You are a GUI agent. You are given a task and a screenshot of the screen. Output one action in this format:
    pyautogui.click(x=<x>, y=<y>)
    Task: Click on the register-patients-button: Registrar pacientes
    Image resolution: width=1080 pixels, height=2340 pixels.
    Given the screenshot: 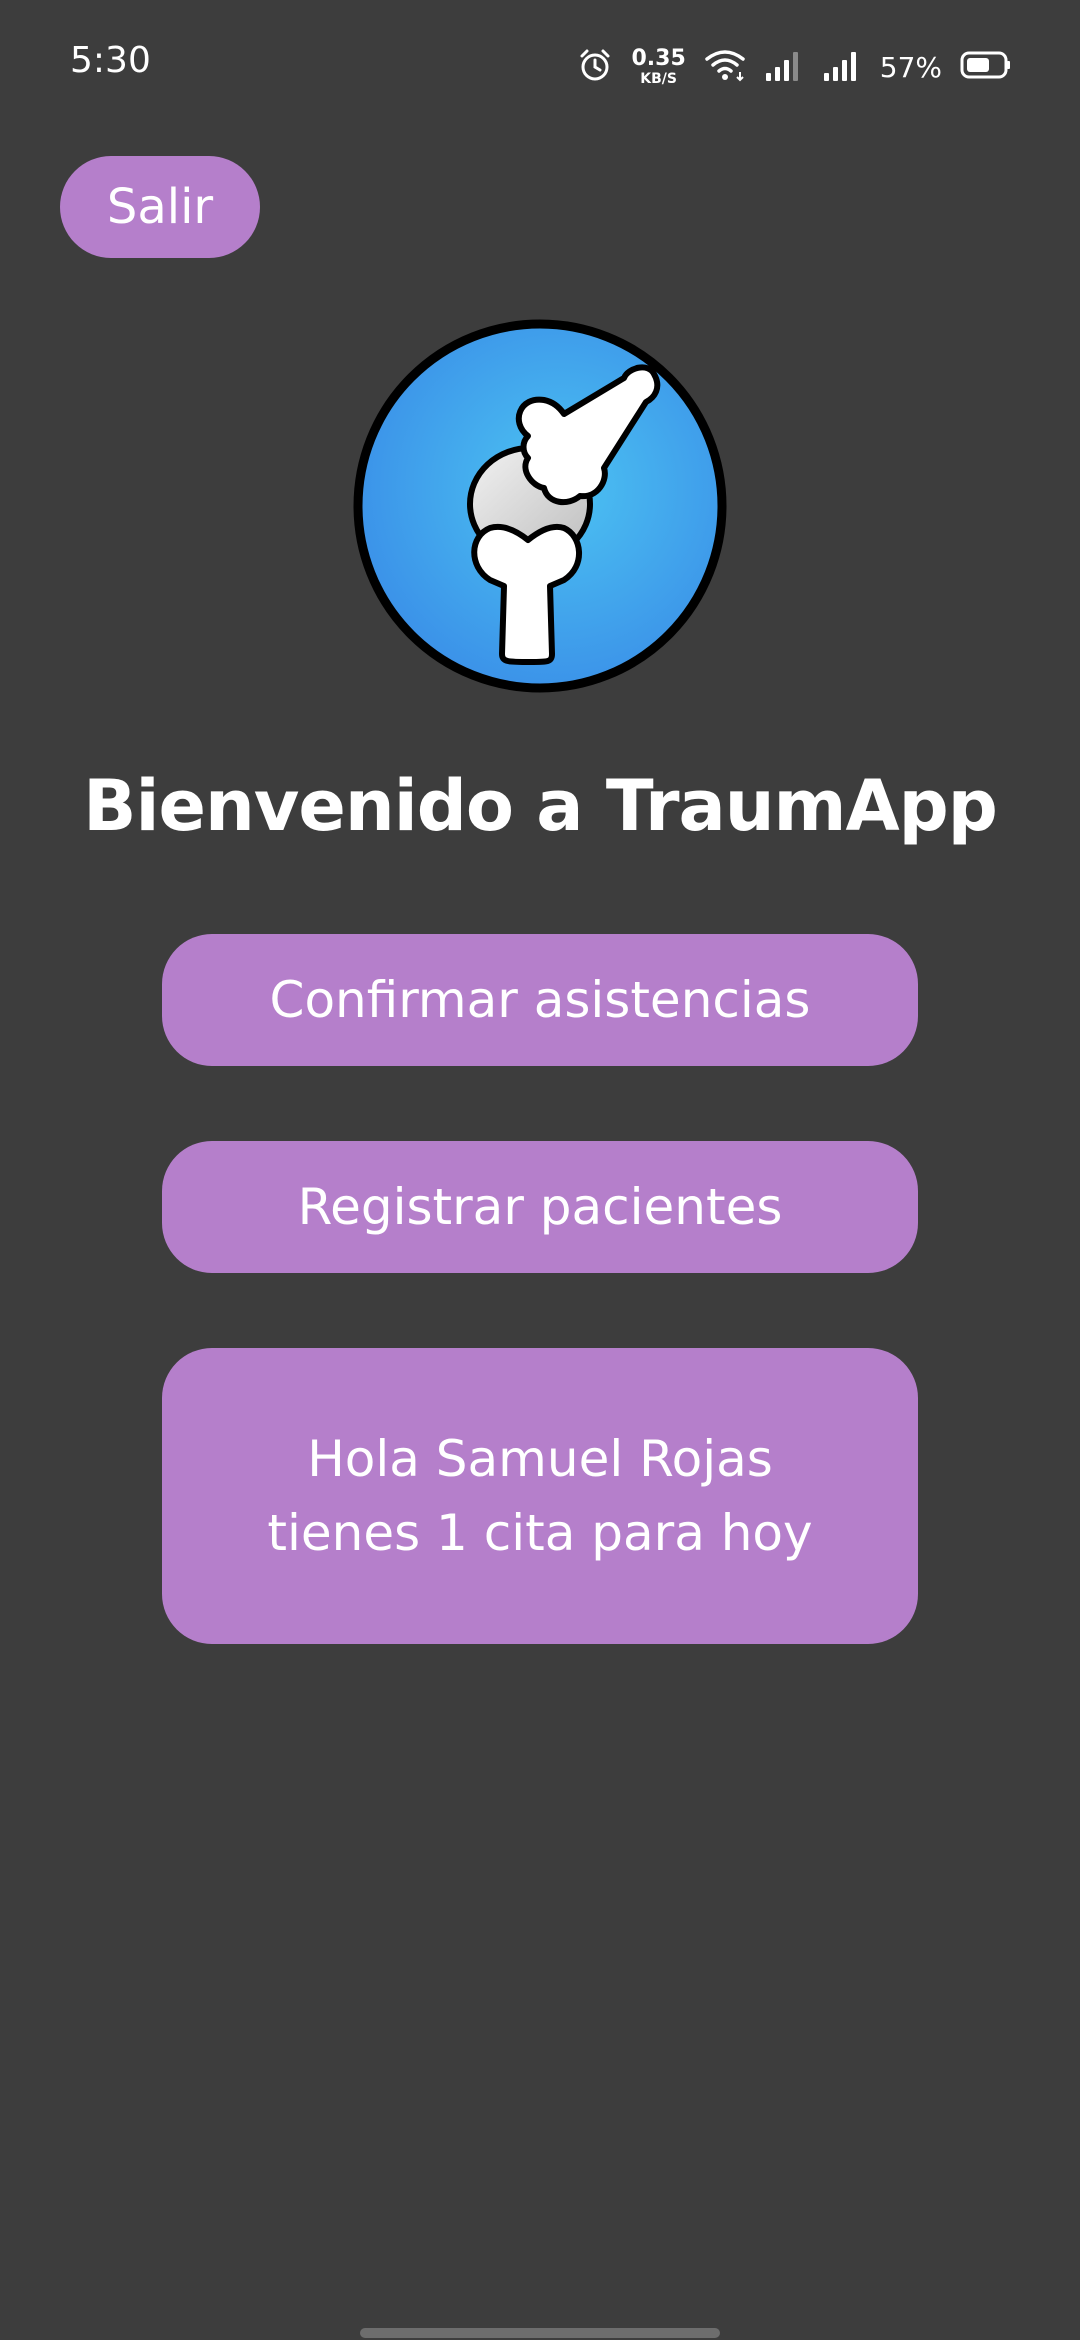 What is the action you would take?
    pyautogui.click(x=540, y=1207)
    